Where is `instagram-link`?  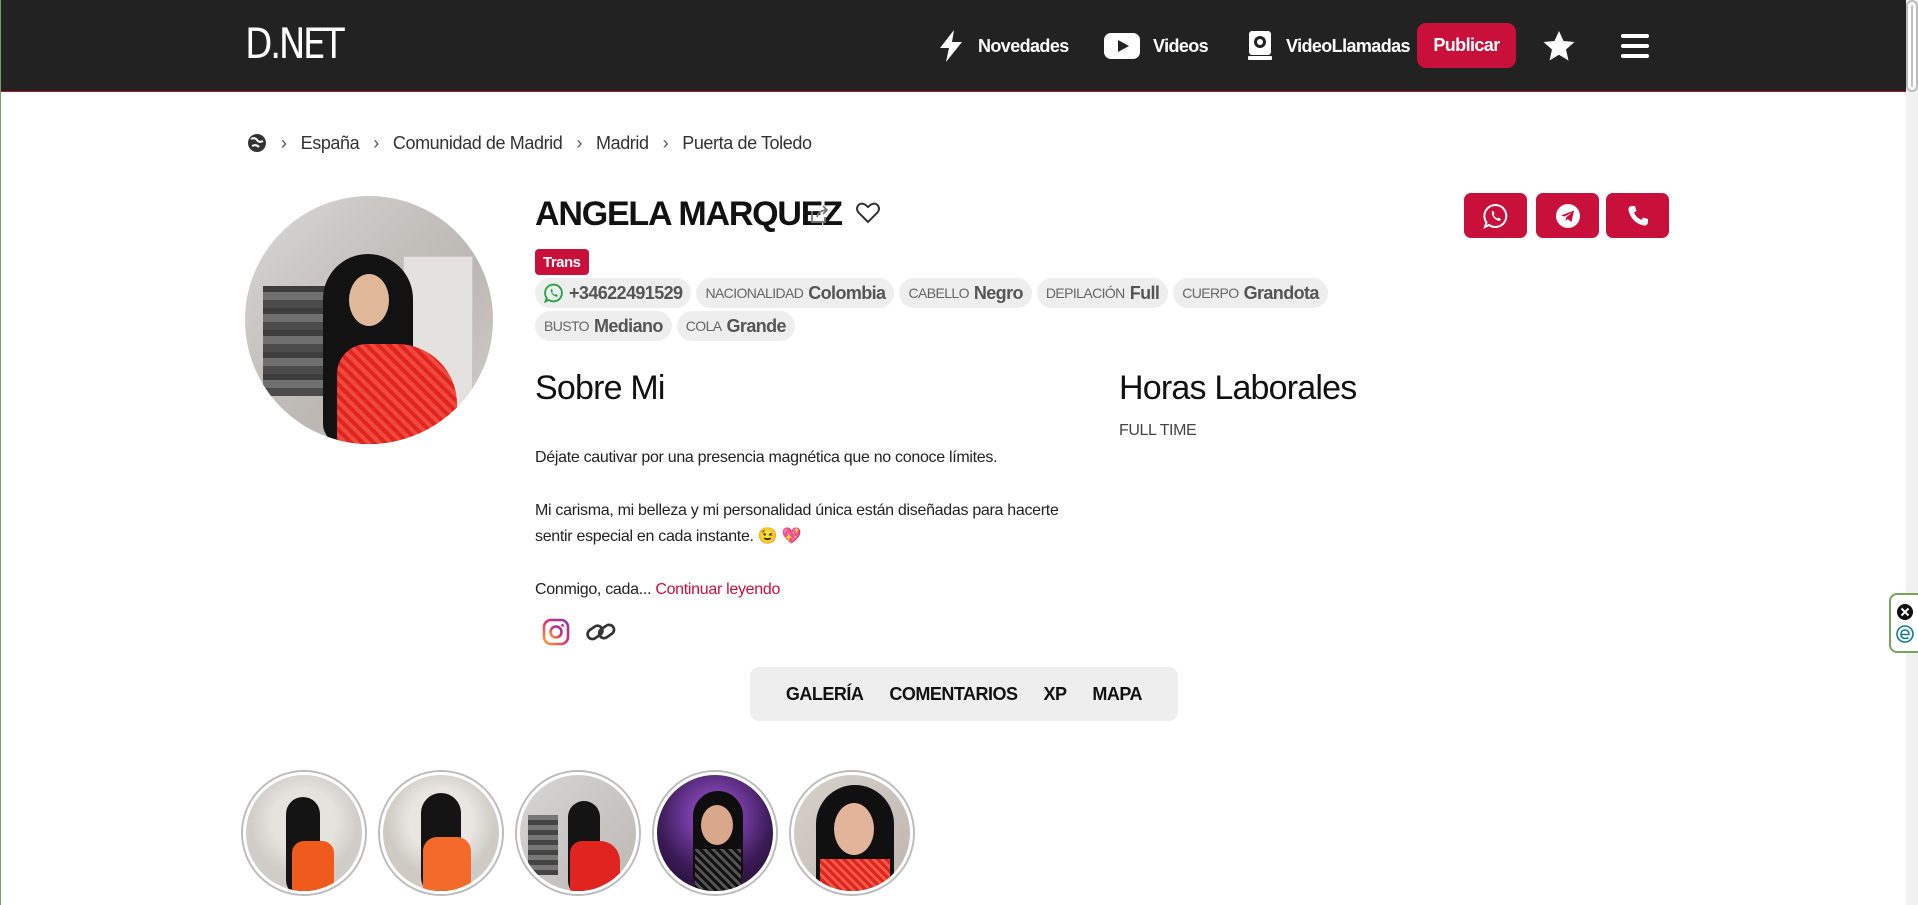 instagram-link is located at coordinates (556, 632).